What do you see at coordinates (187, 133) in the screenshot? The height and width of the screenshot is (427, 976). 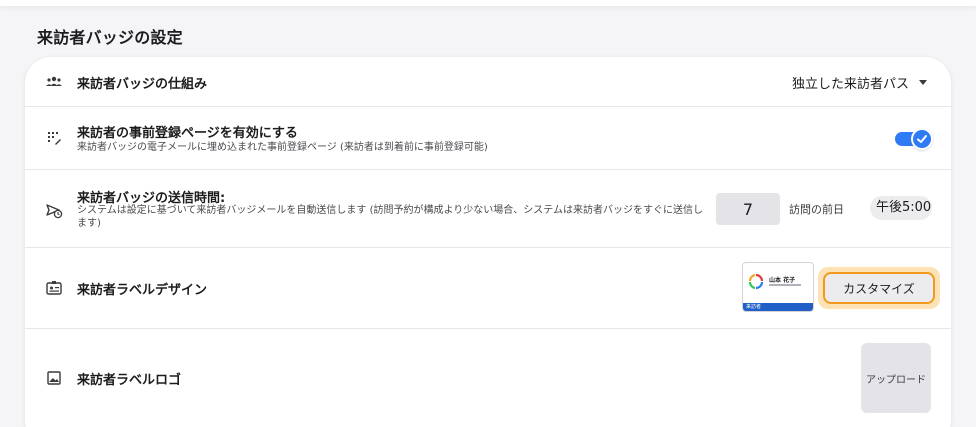 I see `row-title: 来訪者の事前登録ページを有効にする` at bounding box center [187, 133].